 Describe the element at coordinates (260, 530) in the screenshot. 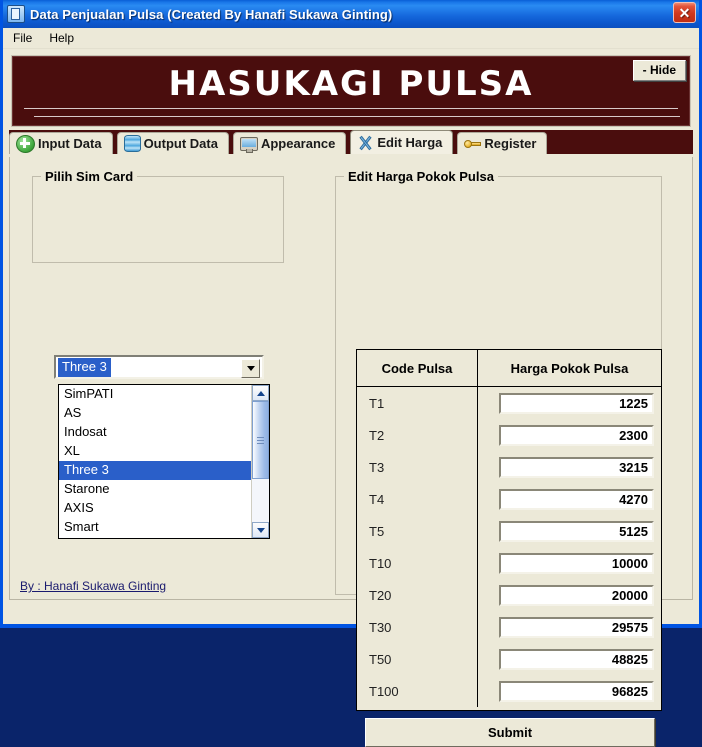

I see `scroll-down-icon` at that location.